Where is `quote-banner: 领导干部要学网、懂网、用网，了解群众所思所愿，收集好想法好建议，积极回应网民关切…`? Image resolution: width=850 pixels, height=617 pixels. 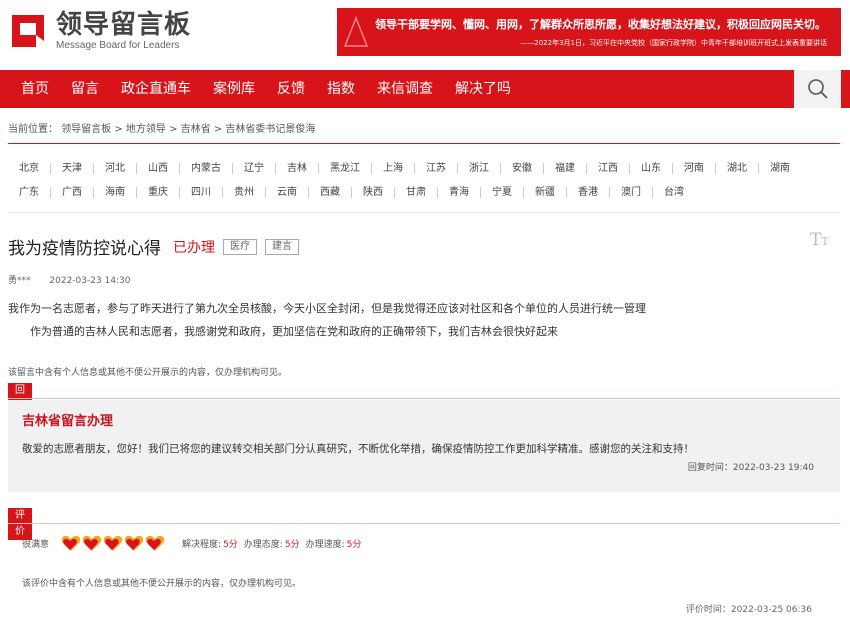
quote-banner: 领导干部要学网、懂网、用网，了解群众所思所愿，收集好想法好建议，积极回应网民关切… is located at coordinates (589, 32).